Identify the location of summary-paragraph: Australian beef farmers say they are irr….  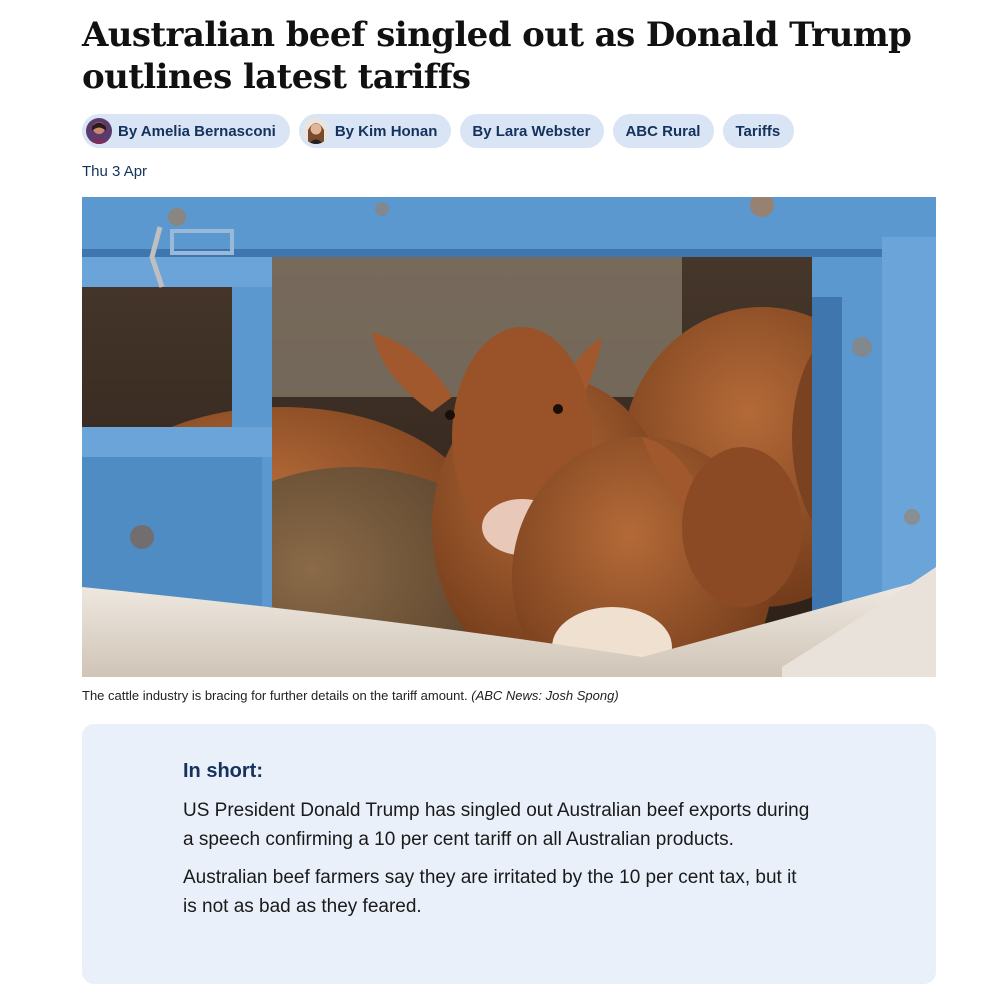
(490, 892).